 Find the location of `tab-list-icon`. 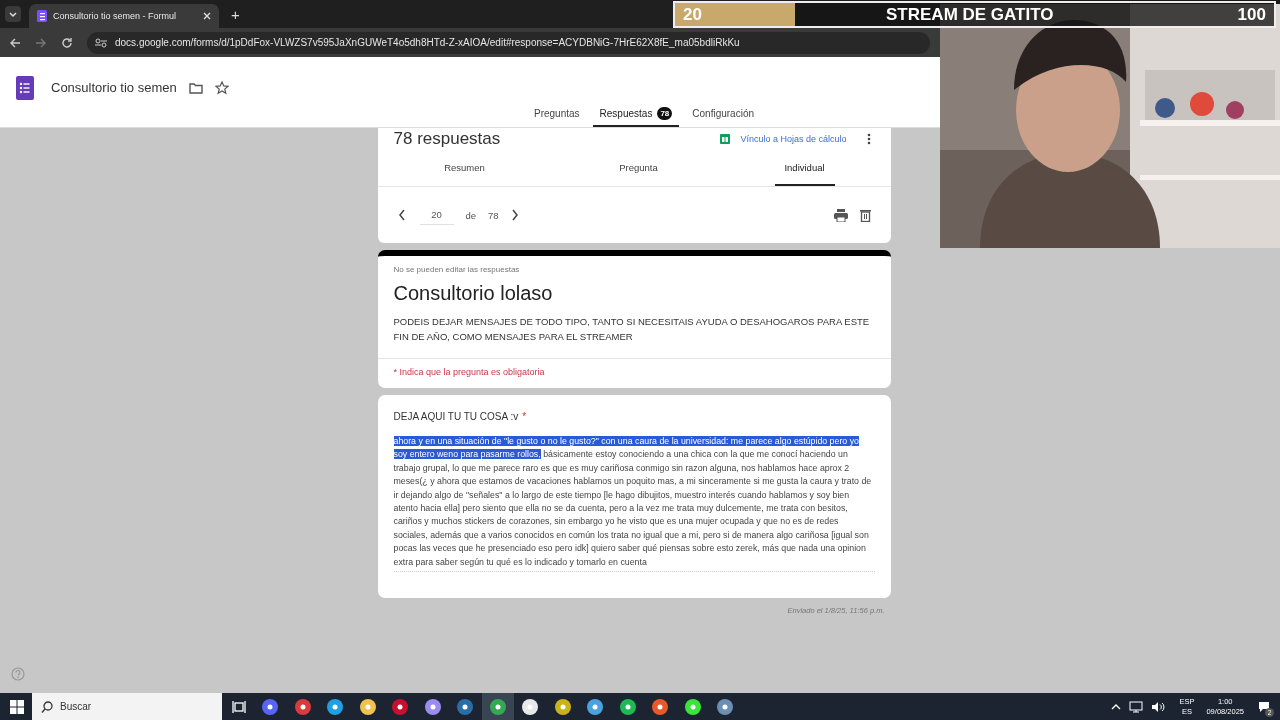

tab-list-icon is located at coordinates (13, 14).